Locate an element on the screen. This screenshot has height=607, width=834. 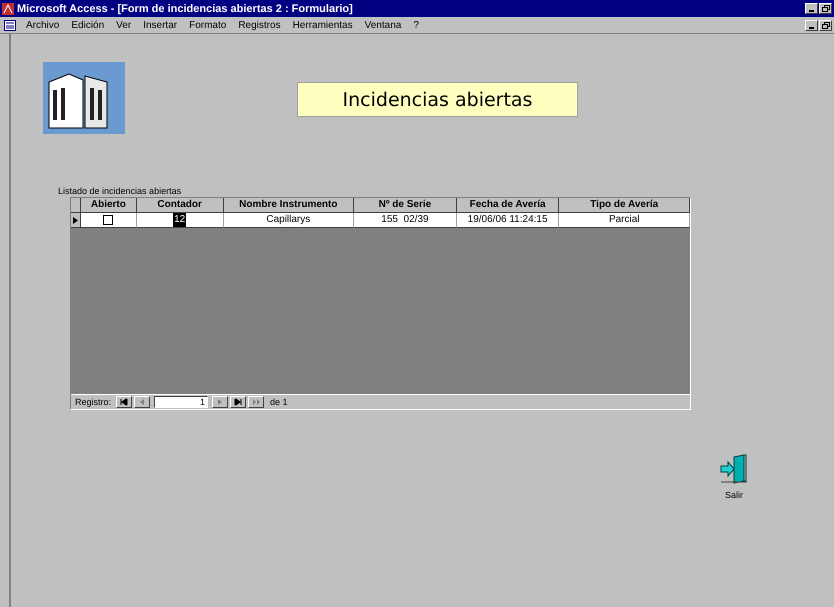
last-record-button is located at coordinates (238, 402).